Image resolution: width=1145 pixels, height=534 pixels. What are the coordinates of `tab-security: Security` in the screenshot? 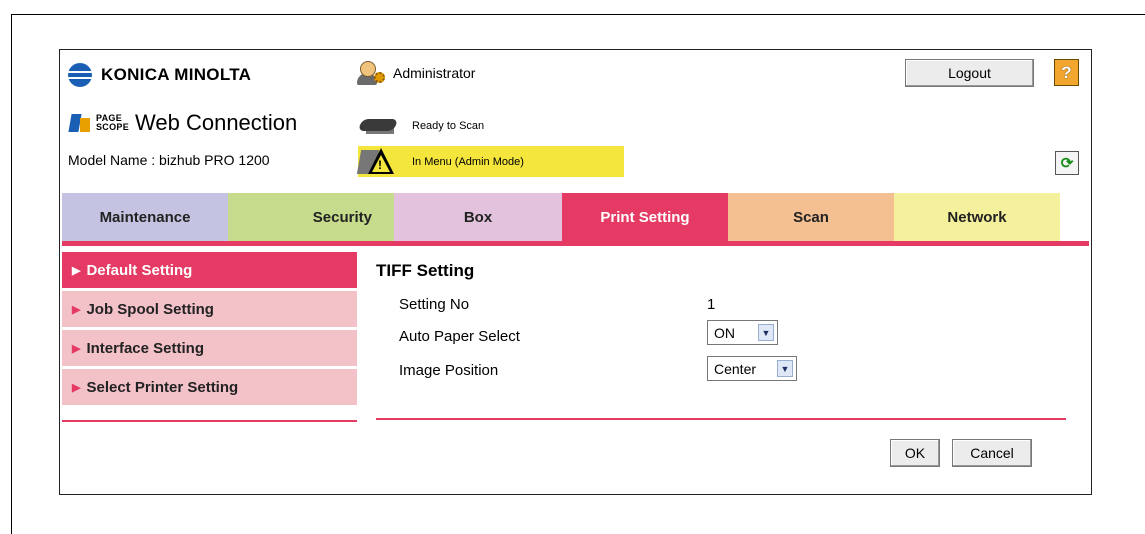 It's located at (311, 217).